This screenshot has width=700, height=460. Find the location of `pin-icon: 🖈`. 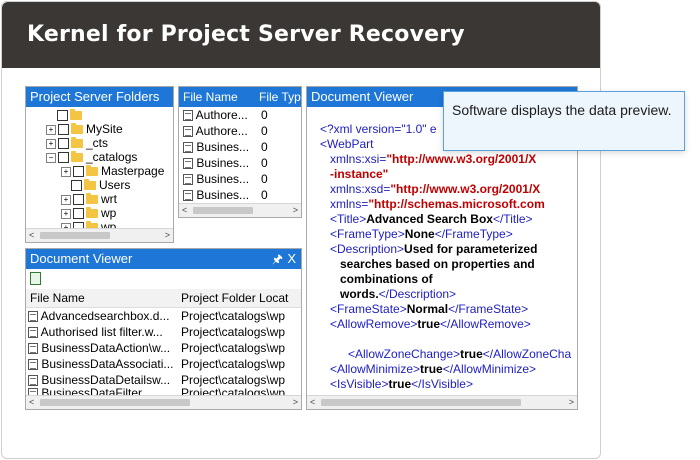

pin-icon: 🖈 is located at coordinates (277, 259).